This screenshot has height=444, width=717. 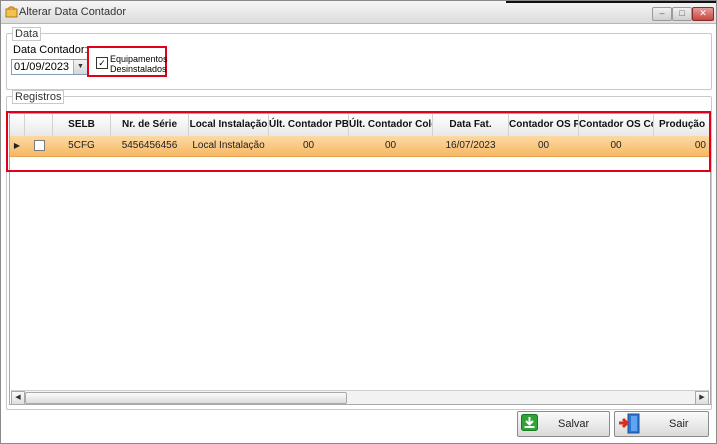 I want to click on save-button: Salvar, so click(x=563, y=424).